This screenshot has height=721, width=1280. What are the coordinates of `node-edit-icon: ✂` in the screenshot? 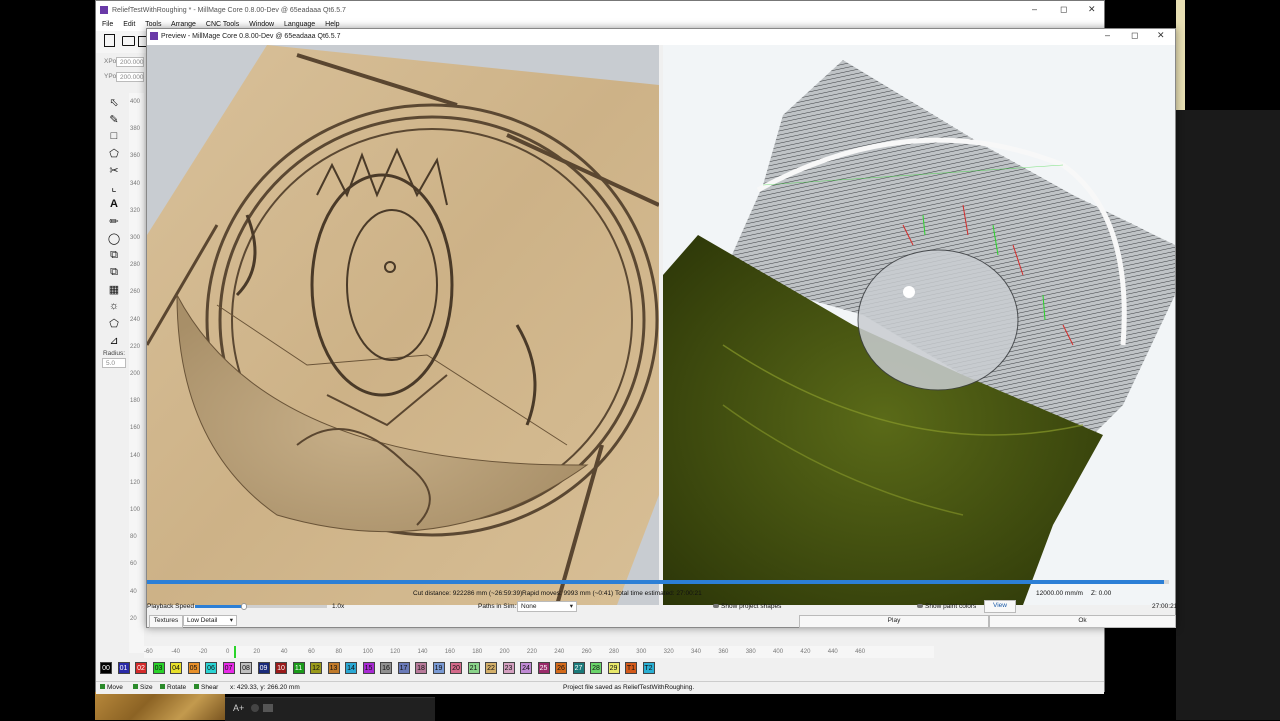 It's located at (114, 170).